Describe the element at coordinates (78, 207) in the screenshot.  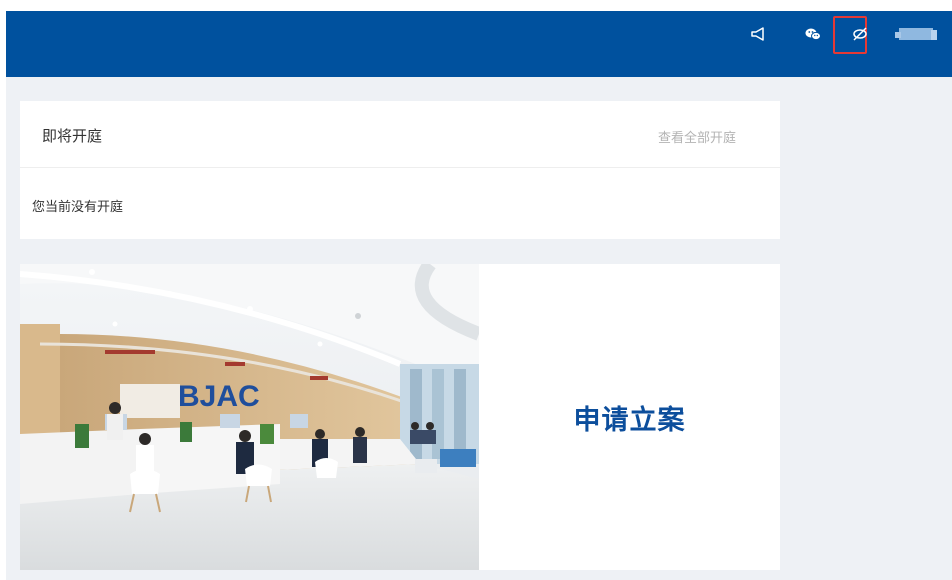
I see `court-empty-message: 您当前没有开庭` at that location.